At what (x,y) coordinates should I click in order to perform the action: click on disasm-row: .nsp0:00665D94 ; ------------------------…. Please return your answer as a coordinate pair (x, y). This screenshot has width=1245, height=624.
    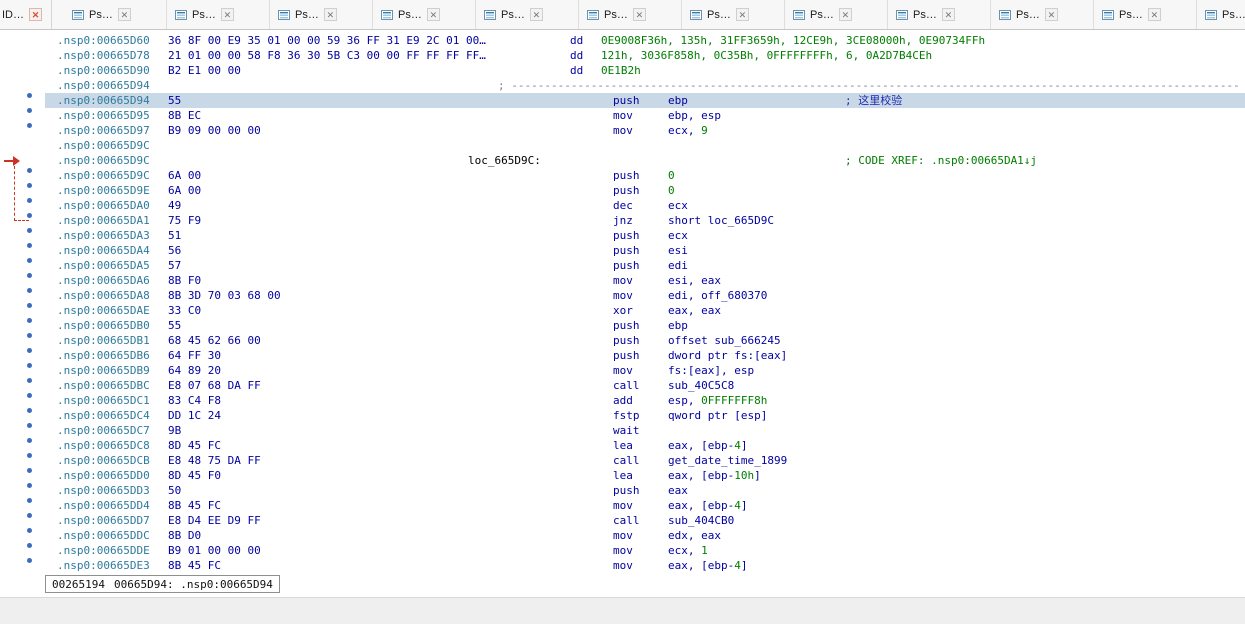
    Looking at the image, I should click on (622, 85).